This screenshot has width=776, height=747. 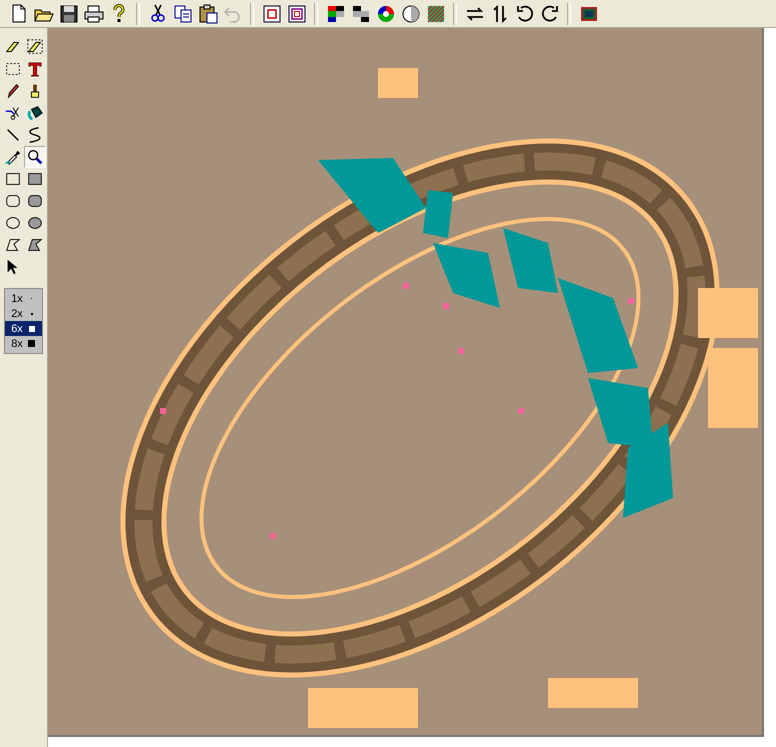 I want to click on filled-rectangle-icon, so click(x=35, y=179).